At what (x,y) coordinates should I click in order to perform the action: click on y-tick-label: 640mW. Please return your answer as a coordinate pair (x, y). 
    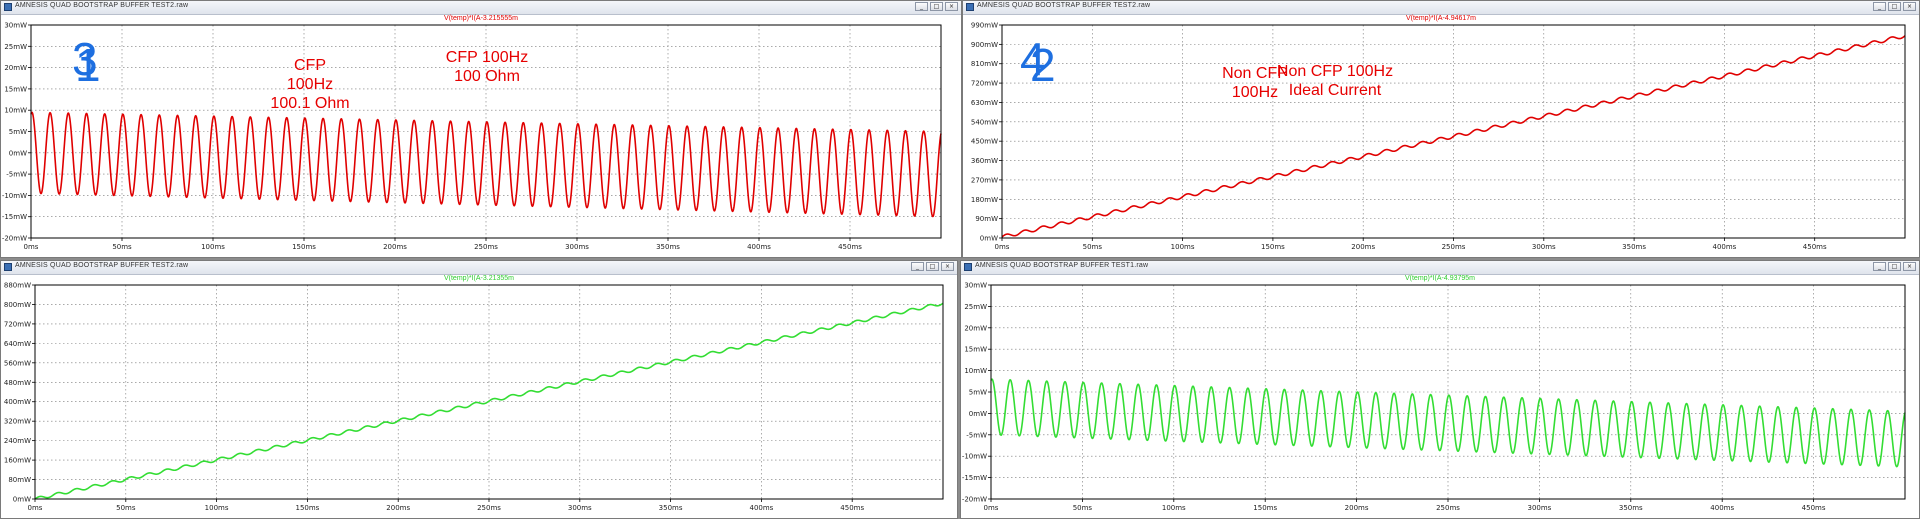
    Looking at the image, I should click on (17, 344).